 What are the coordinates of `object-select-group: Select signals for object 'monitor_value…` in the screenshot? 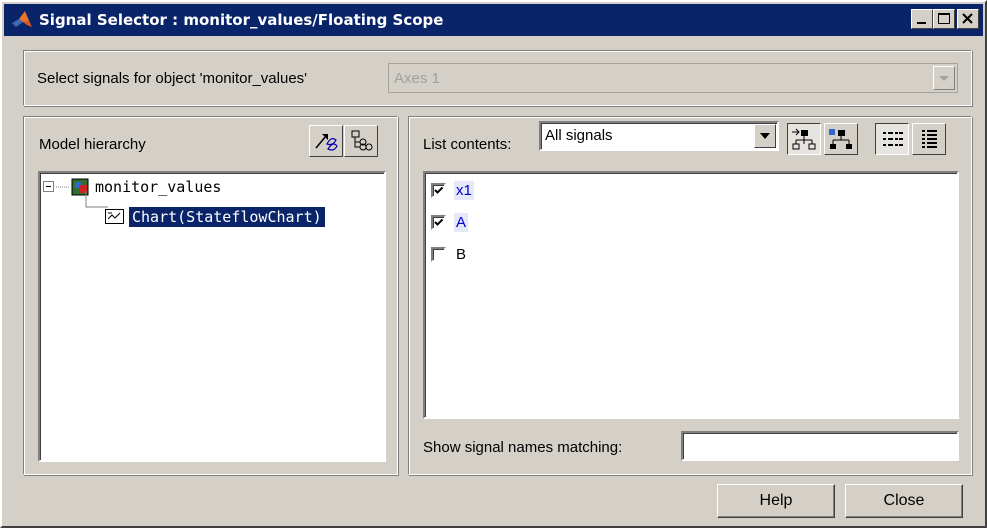 It's located at (497, 78).